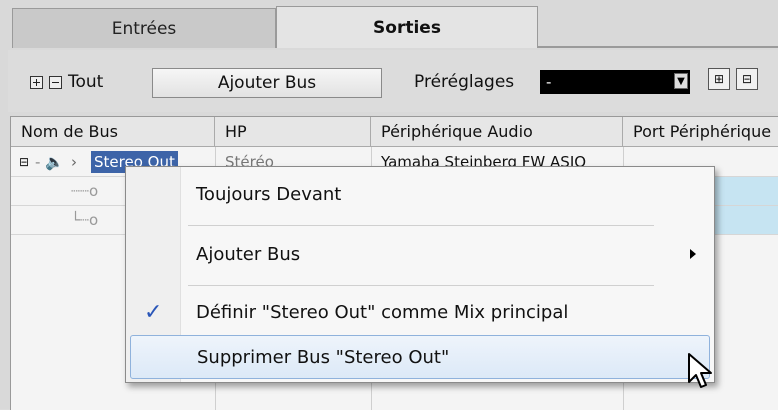 This screenshot has width=778, height=410. I want to click on channel-connector-icon: └┈o, so click(85, 220).